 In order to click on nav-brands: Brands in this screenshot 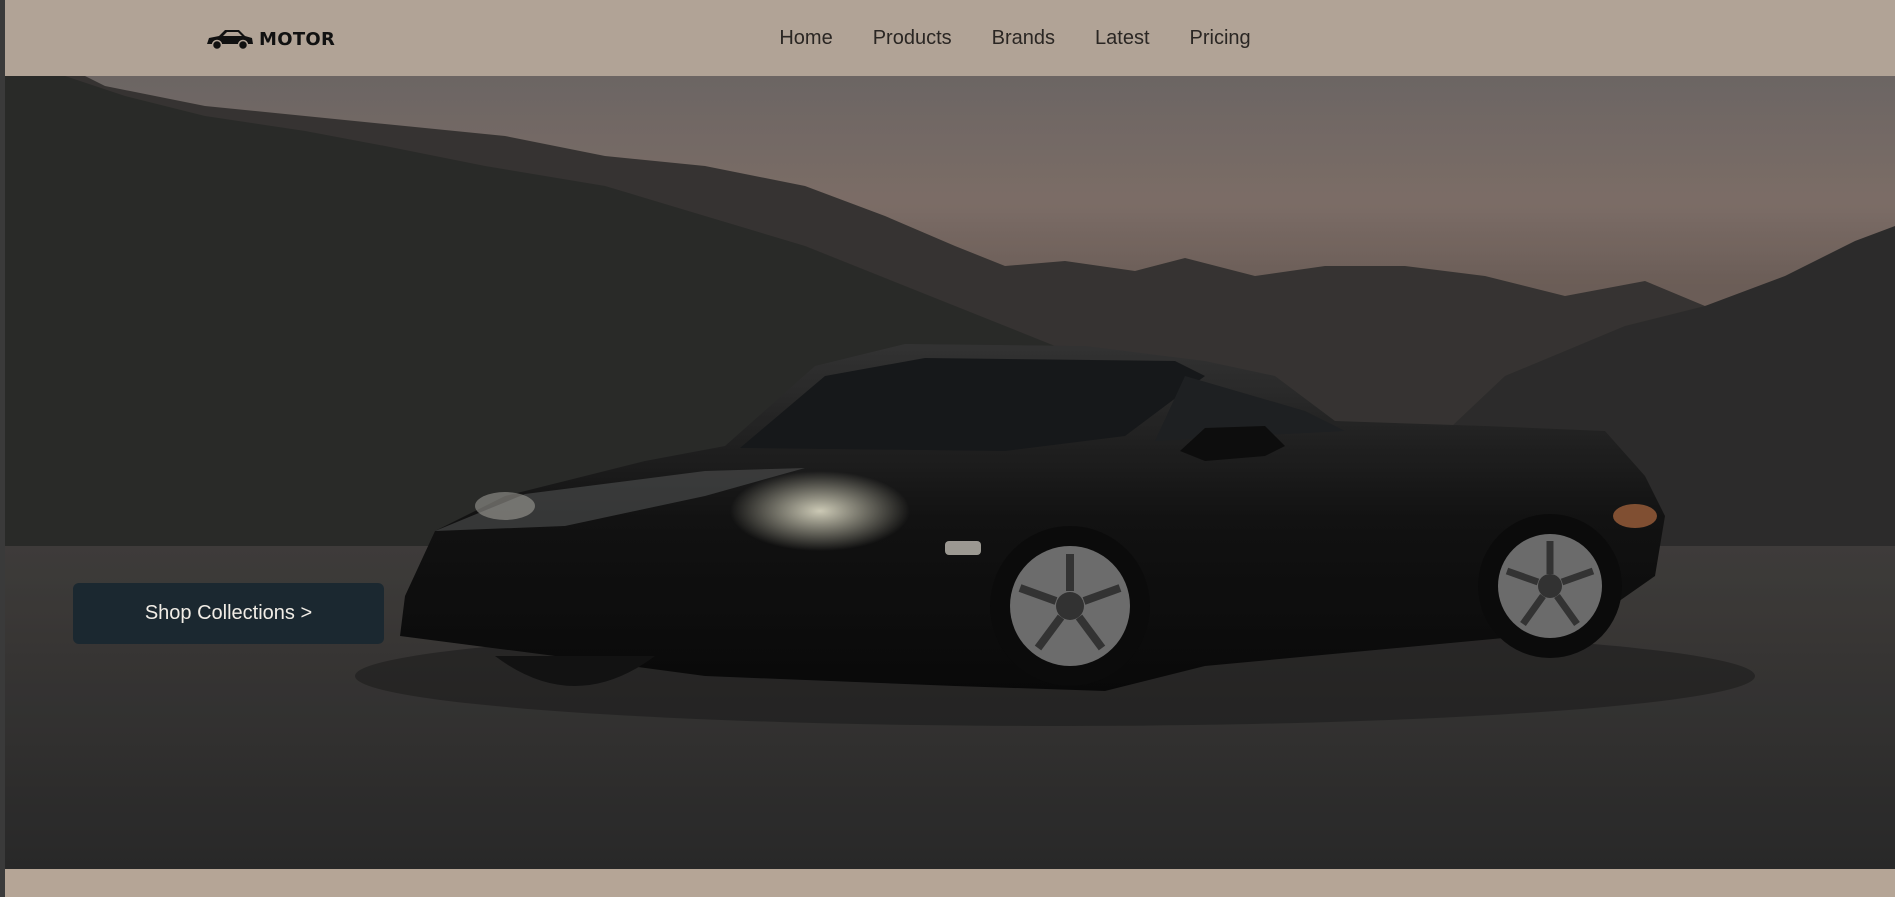, I will do `click(1023, 38)`.